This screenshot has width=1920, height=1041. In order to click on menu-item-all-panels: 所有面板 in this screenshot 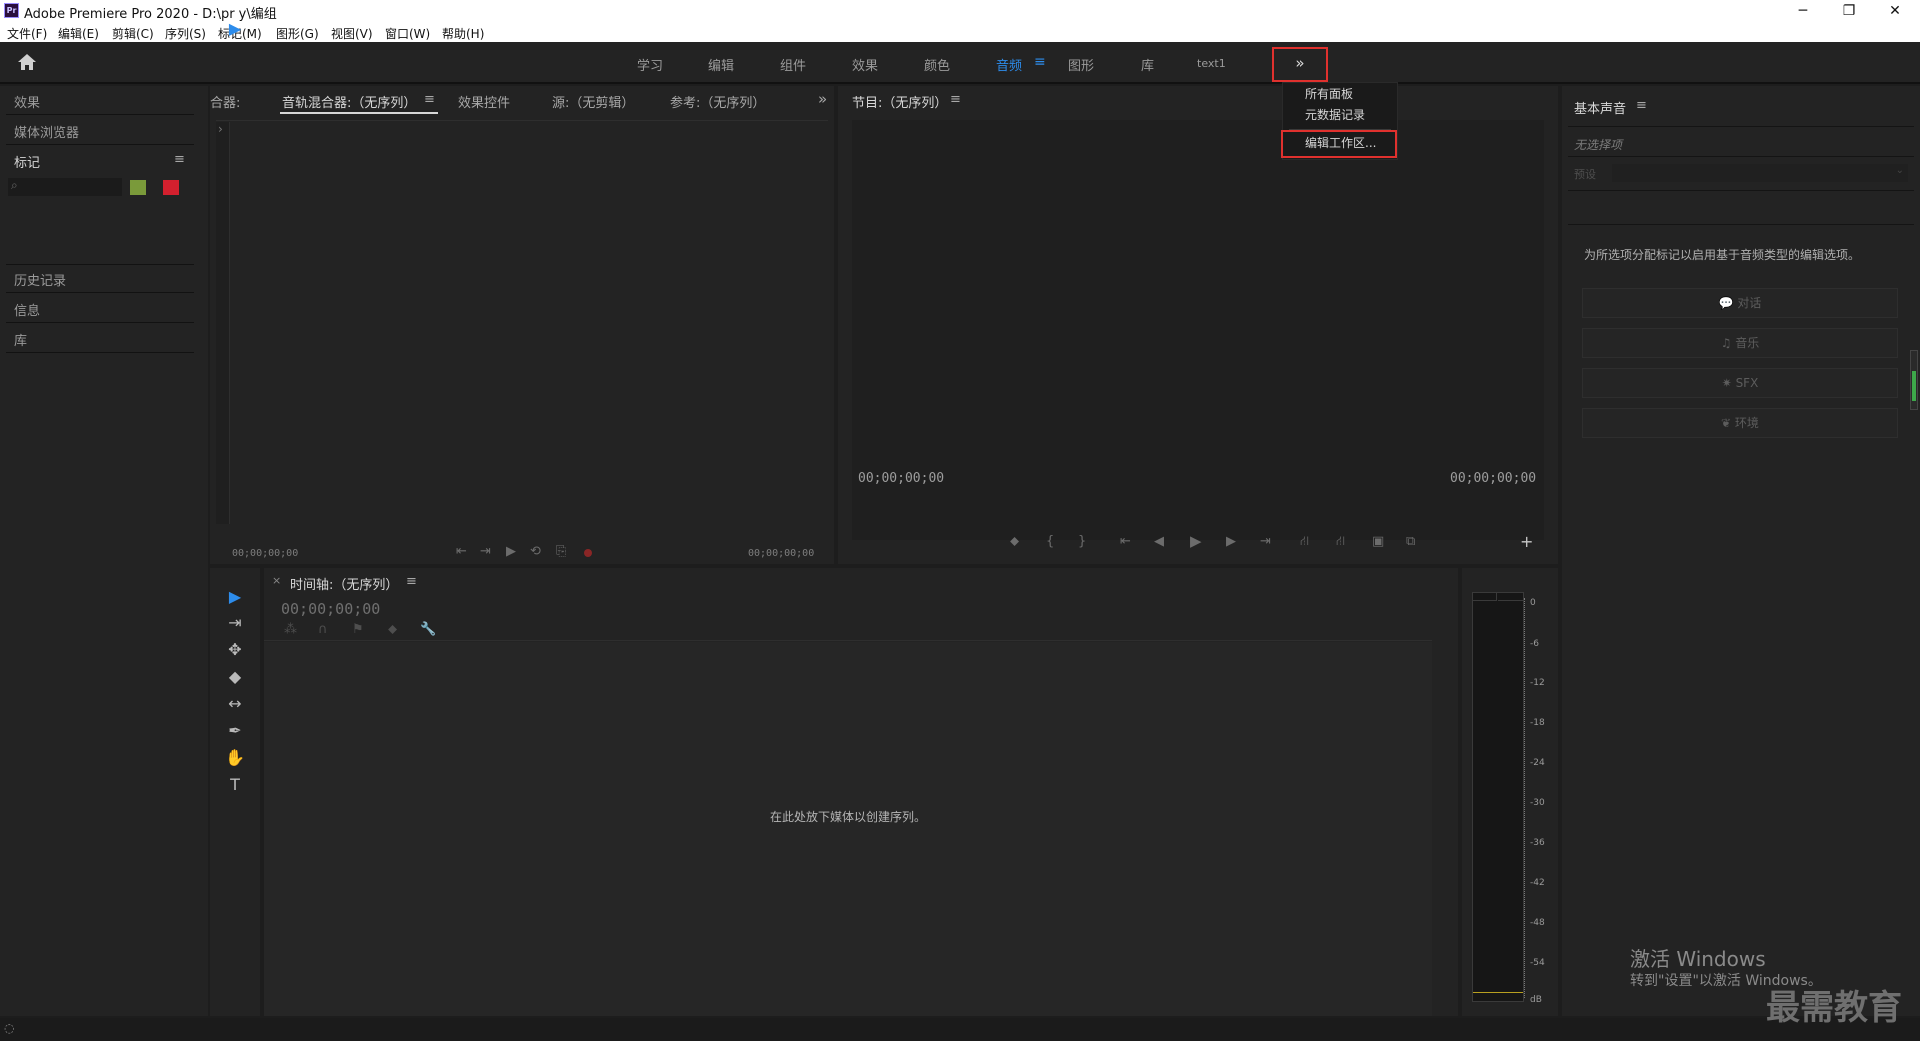, I will do `click(1329, 93)`.